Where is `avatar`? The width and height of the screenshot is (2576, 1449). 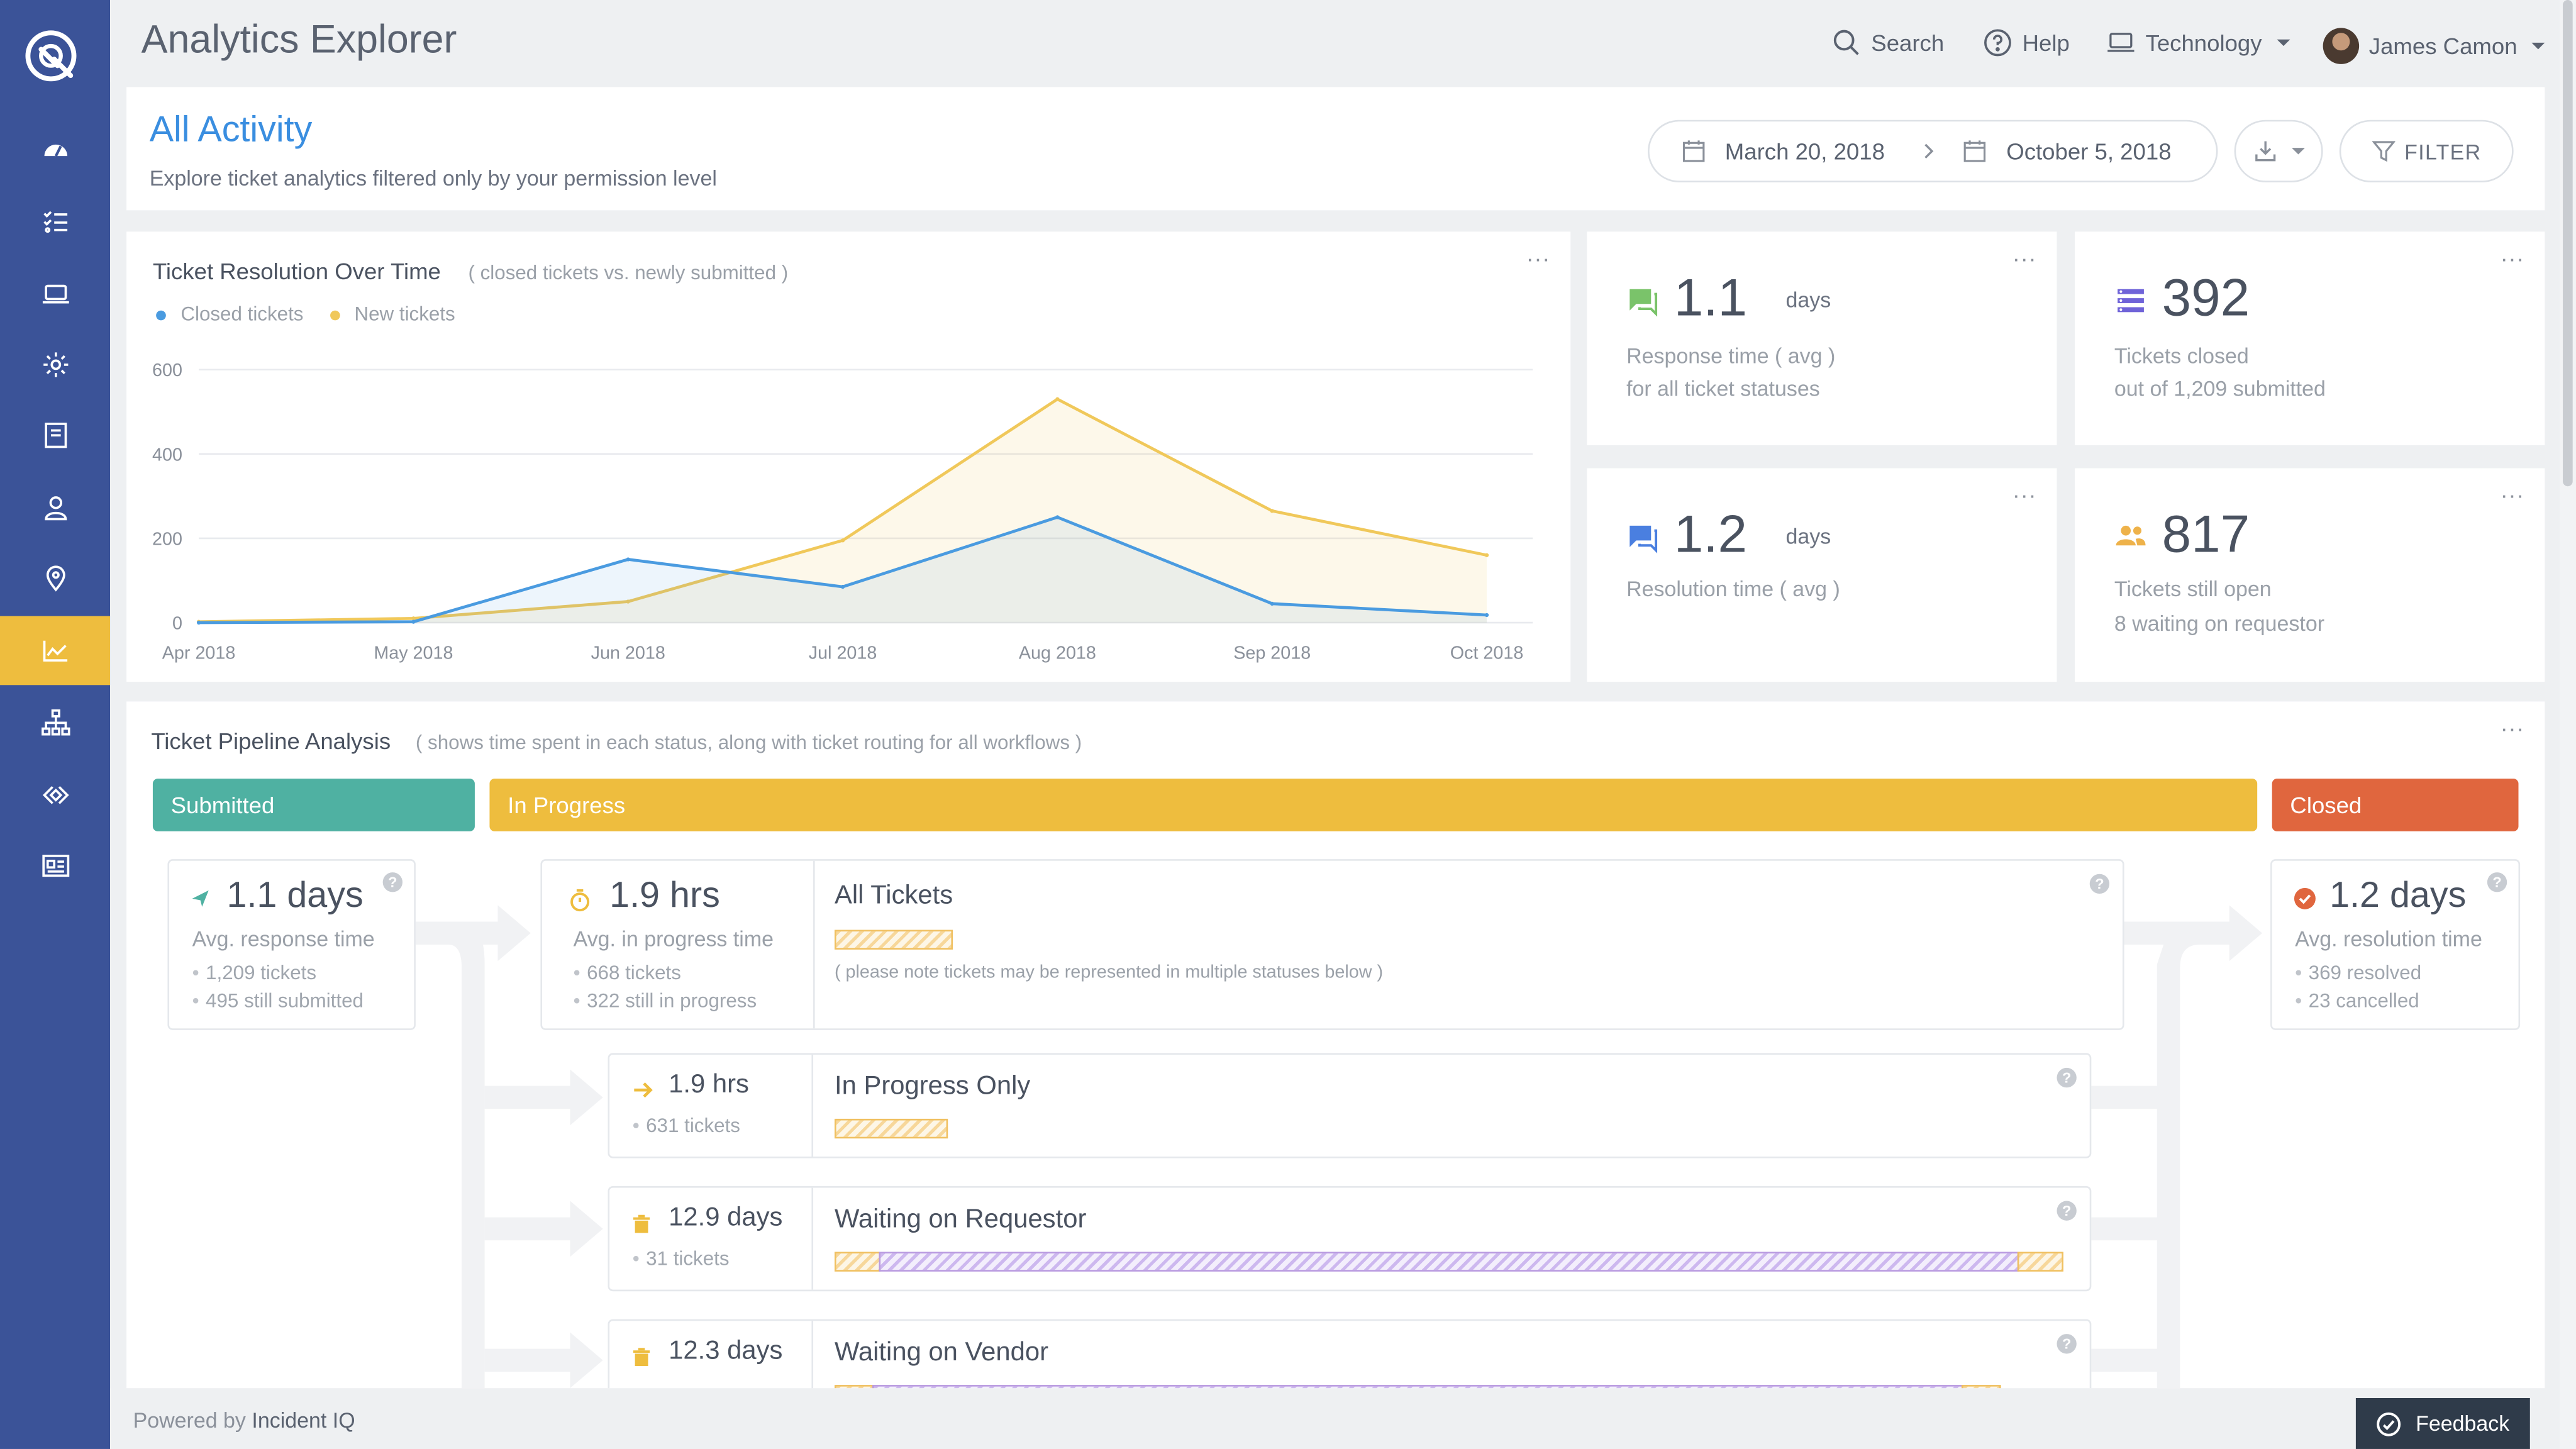 avatar is located at coordinates (2341, 46).